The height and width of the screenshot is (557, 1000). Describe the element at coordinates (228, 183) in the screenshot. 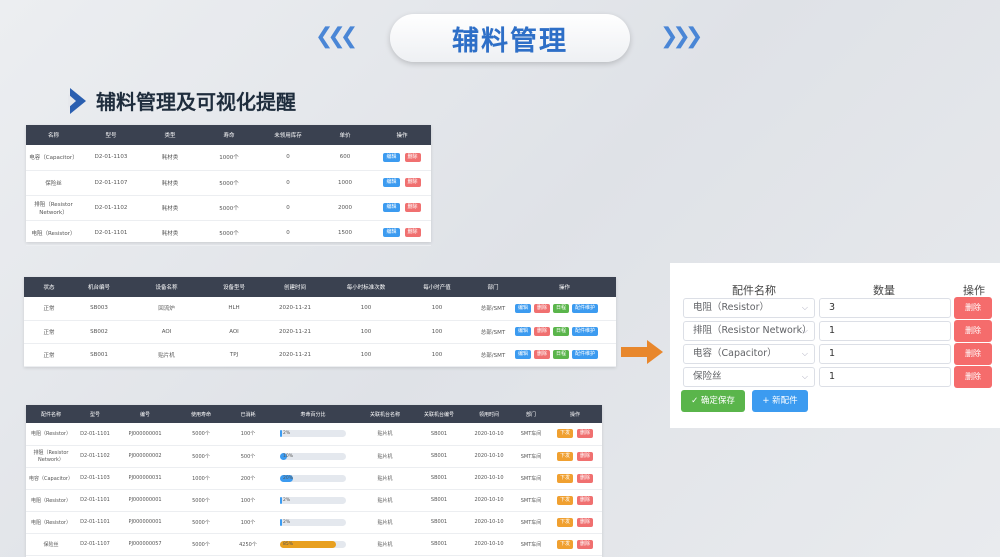

I see `table-row: 保险丝 D2-01-1107 耗材类 5000个 0 1000 编辑 删除` at that location.